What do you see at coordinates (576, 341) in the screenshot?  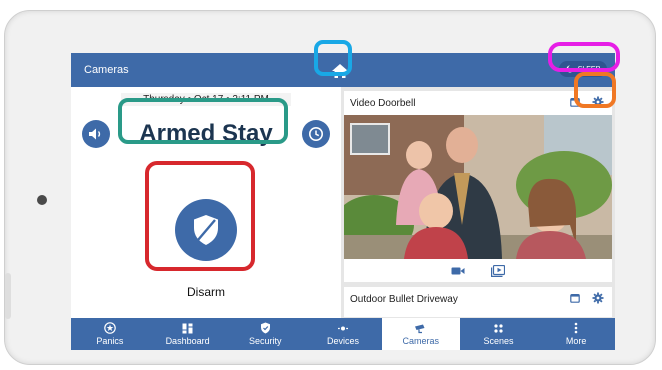 I see `nav-label: More` at bounding box center [576, 341].